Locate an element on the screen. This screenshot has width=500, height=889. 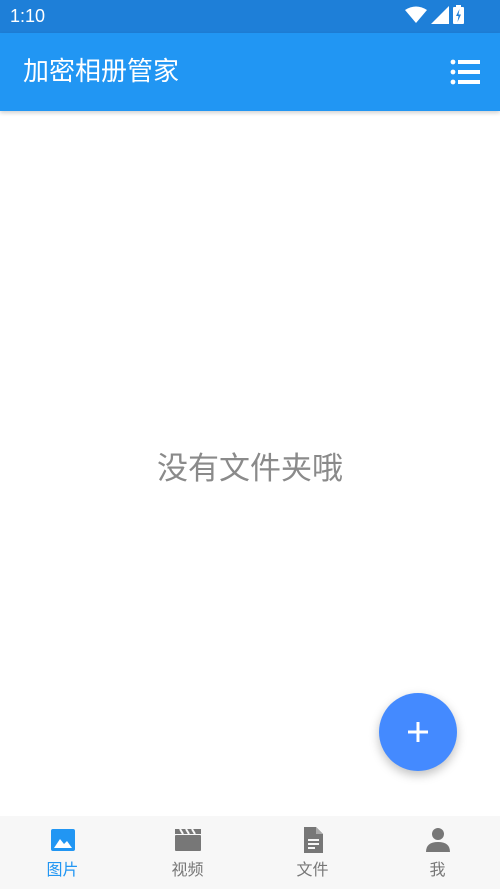
video-icon is located at coordinates (188, 840).